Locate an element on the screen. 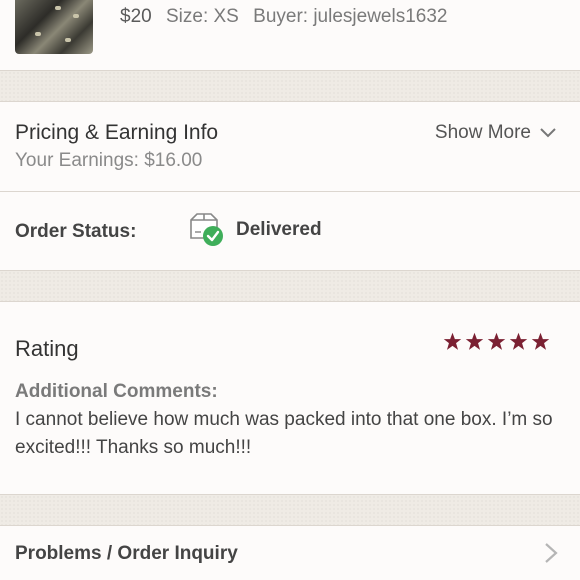 The width and height of the screenshot is (580, 580). item-price: $20 is located at coordinates (136, 16).